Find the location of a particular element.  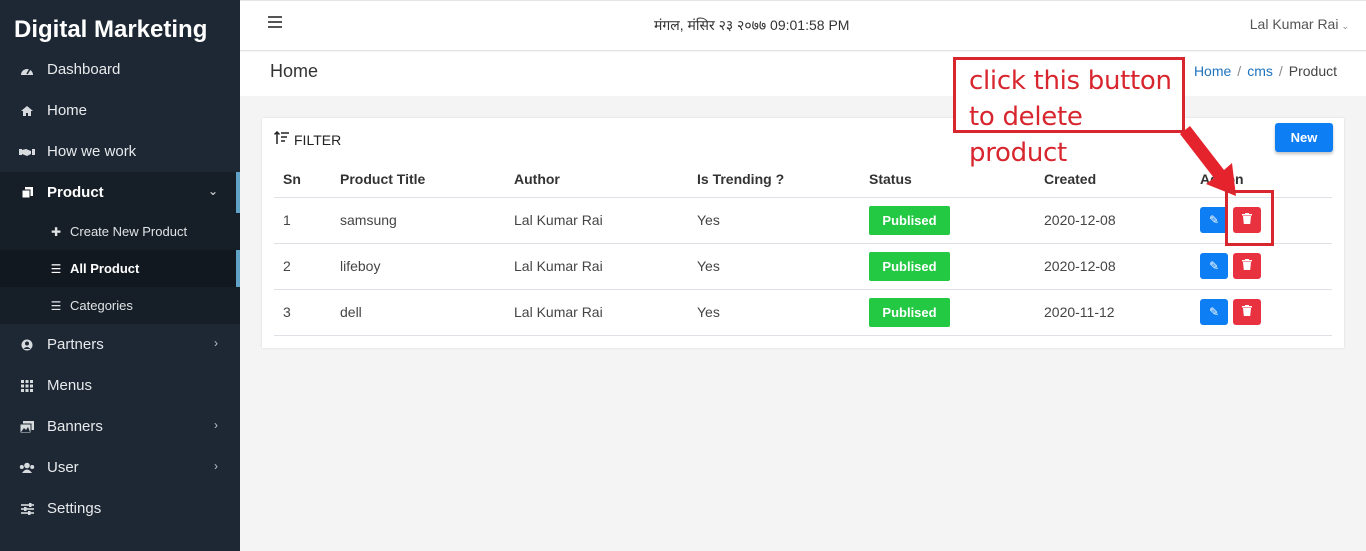

sidebar-subitem-label: All Product is located at coordinates (105, 268).